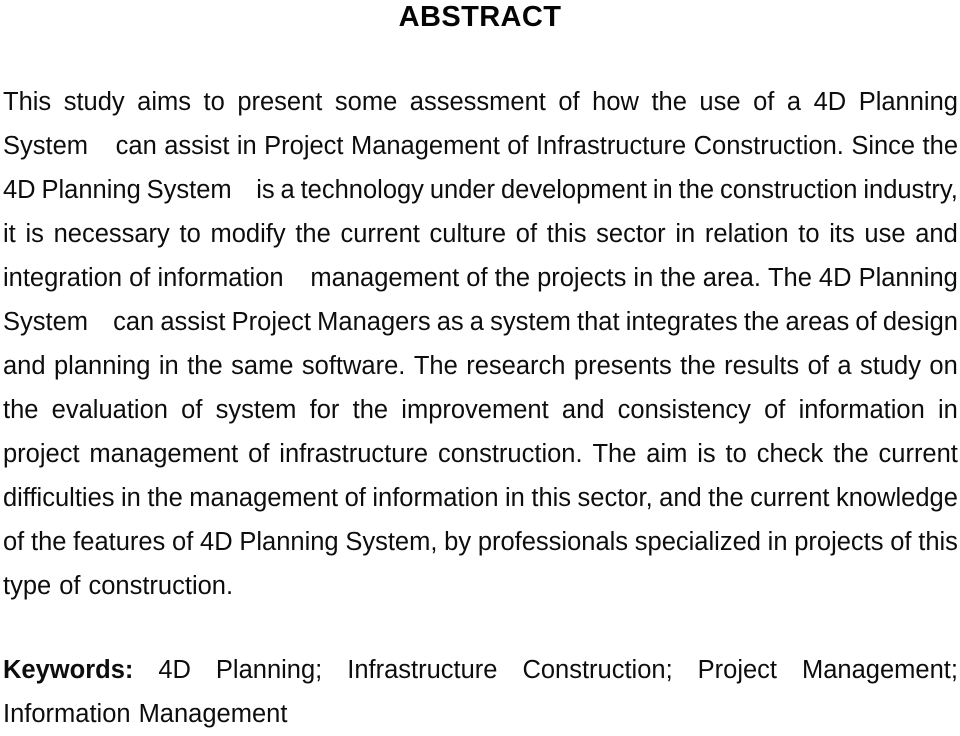 This screenshot has height=736, width=960. What do you see at coordinates (59, 498) in the screenshot?
I see `text-token: difficulties` at bounding box center [59, 498].